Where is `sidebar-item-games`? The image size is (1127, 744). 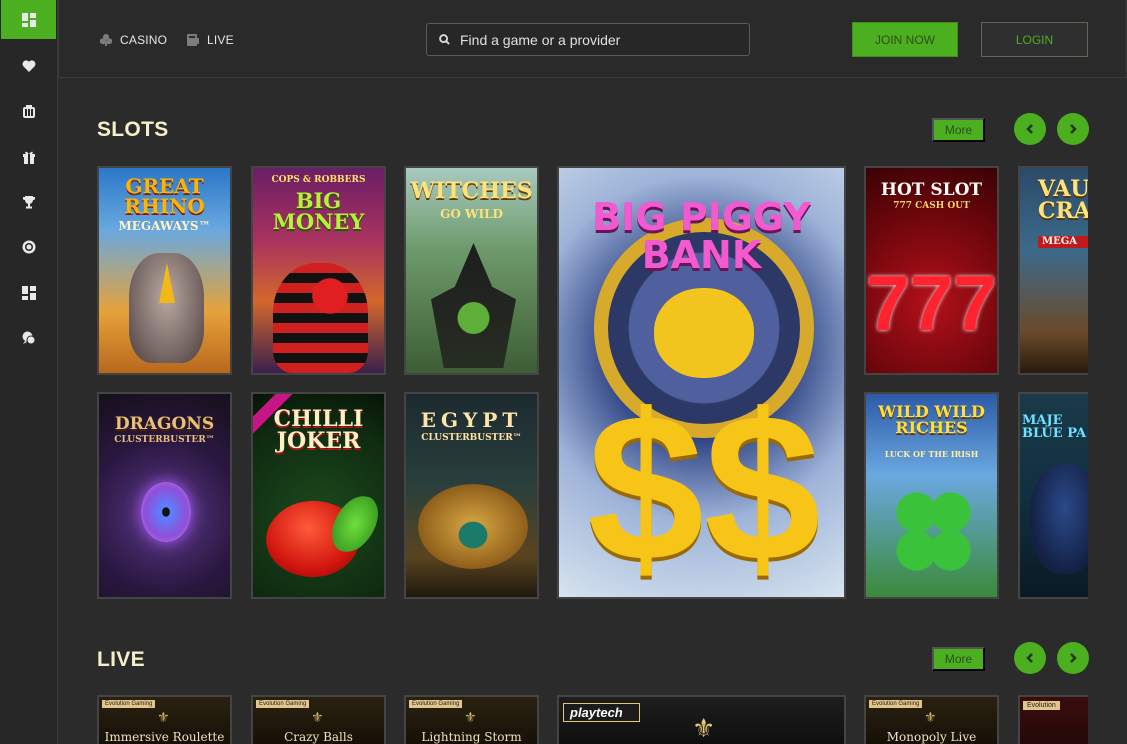
sidebar-item-games is located at coordinates (28, 293).